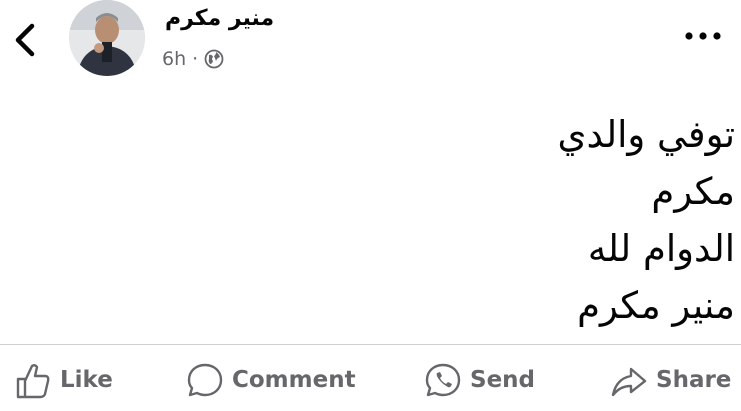 The height and width of the screenshot is (411, 741). What do you see at coordinates (33, 381) in the screenshot?
I see `thumbs-up-icon` at bounding box center [33, 381].